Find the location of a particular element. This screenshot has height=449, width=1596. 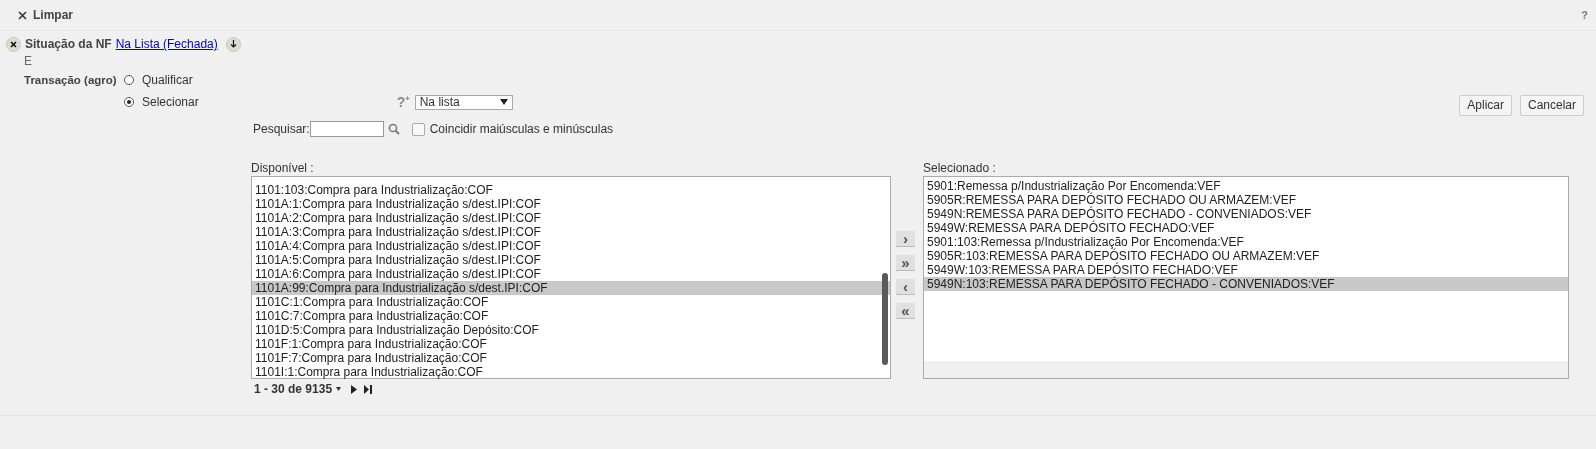

list-item: 5905R:REMESSA PARA DEPÓSITO FECHADO OU ARMAZEM:VEF is located at coordinates (1246, 200).